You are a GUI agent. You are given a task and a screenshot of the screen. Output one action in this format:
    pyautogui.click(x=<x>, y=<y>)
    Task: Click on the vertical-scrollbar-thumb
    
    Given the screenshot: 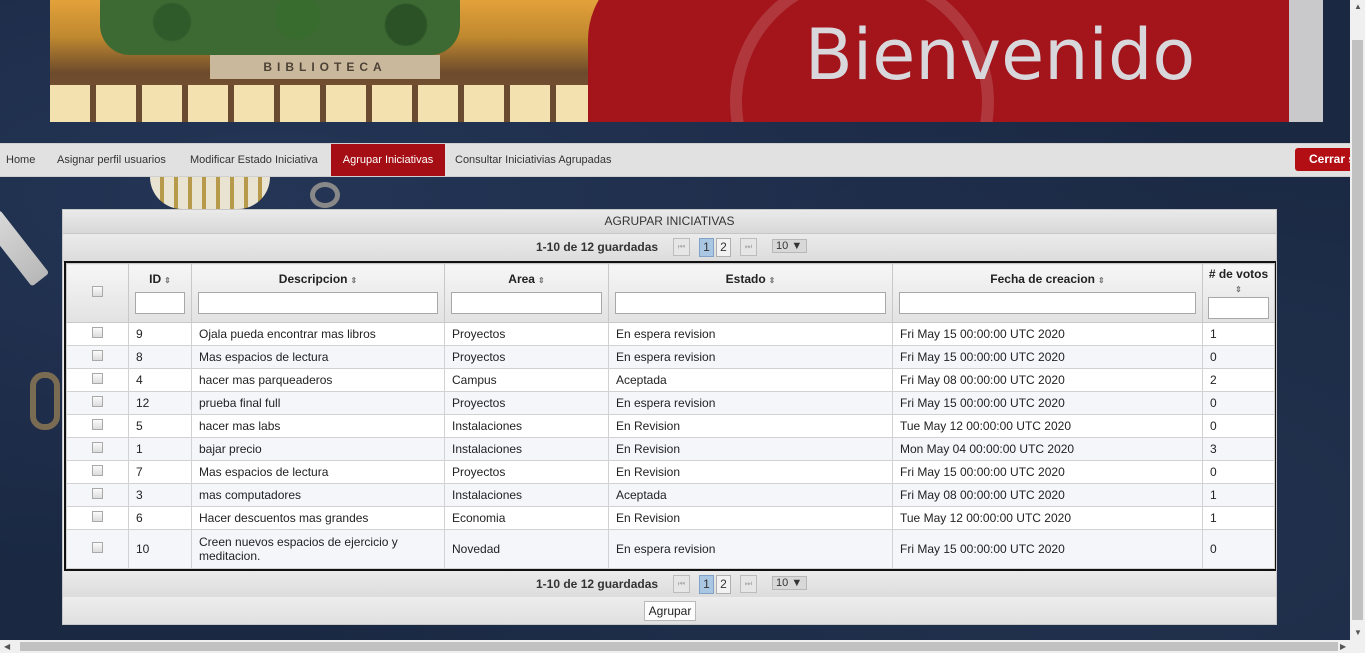 What is the action you would take?
    pyautogui.click(x=1357, y=330)
    